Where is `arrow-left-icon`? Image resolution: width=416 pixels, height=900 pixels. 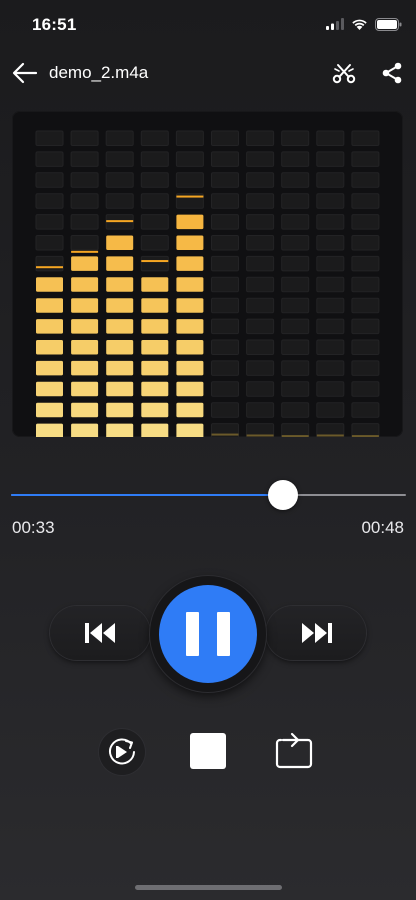 arrow-left-icon is located at coordinates (25, 73).